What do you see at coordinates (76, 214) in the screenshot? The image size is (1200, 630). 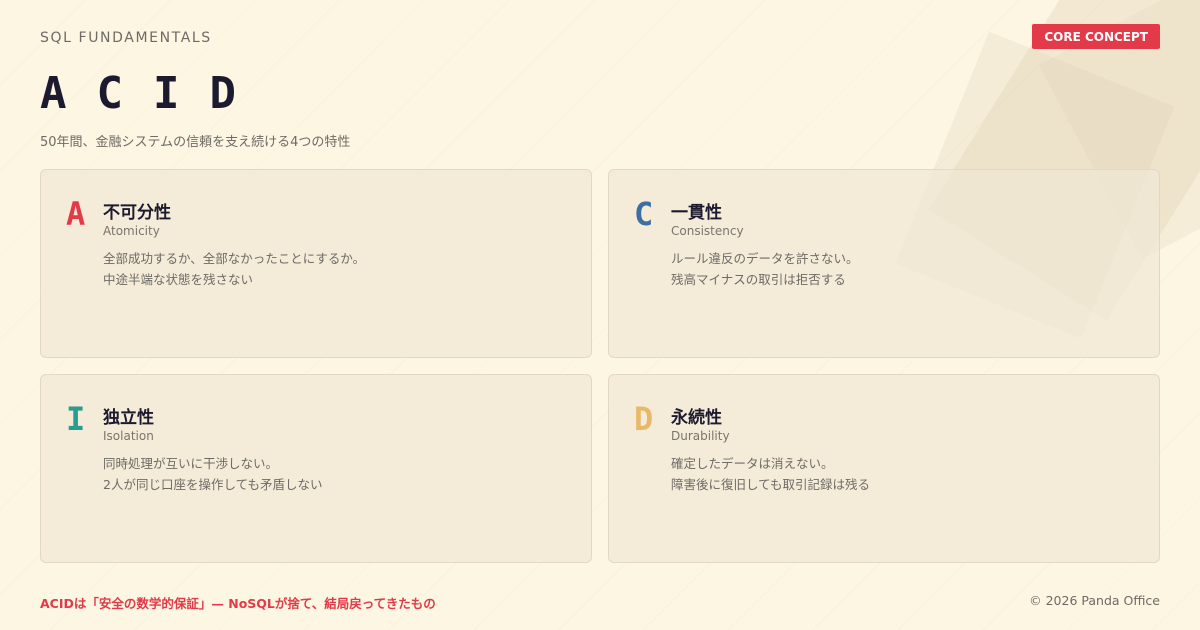 I see `card-letter: A` at bounding box center [76, 214].